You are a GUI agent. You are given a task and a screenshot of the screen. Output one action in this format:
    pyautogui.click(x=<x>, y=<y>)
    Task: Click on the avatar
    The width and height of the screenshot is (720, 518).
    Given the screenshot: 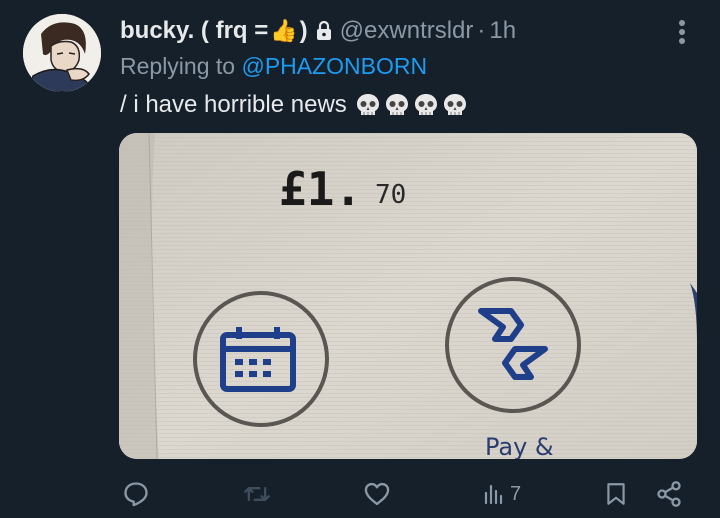 What is the action you would take?
    pyautogui.click(x=62, y=53)
    